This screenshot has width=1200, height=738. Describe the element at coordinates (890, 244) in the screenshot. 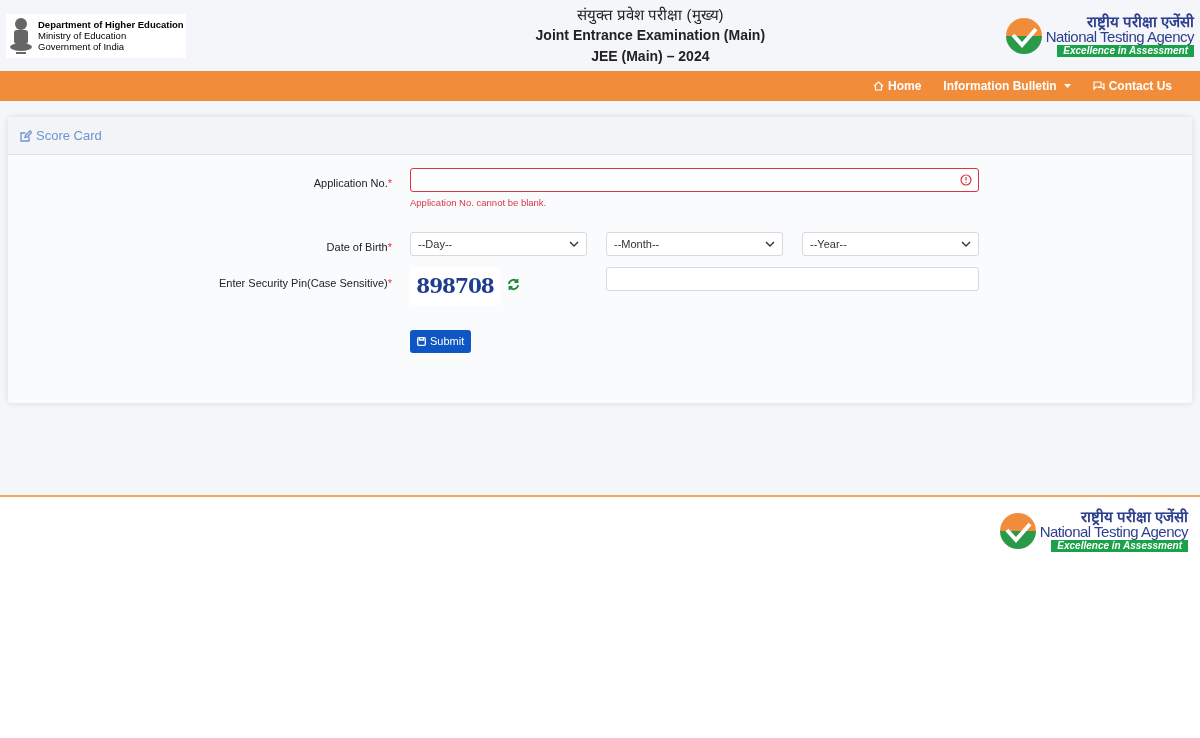

I see `date-dropdown: --Year--` at that location.